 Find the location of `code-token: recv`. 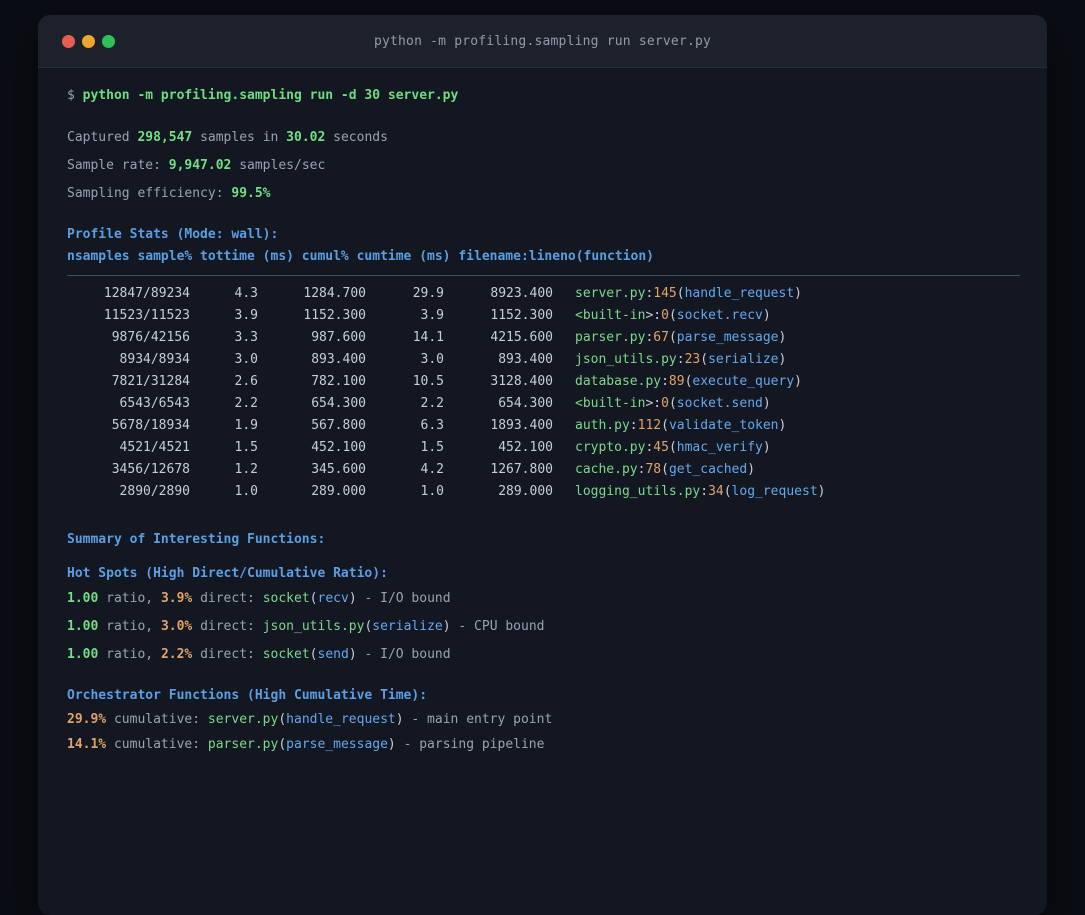

code-token: recv is located at coordinates (333, 598).